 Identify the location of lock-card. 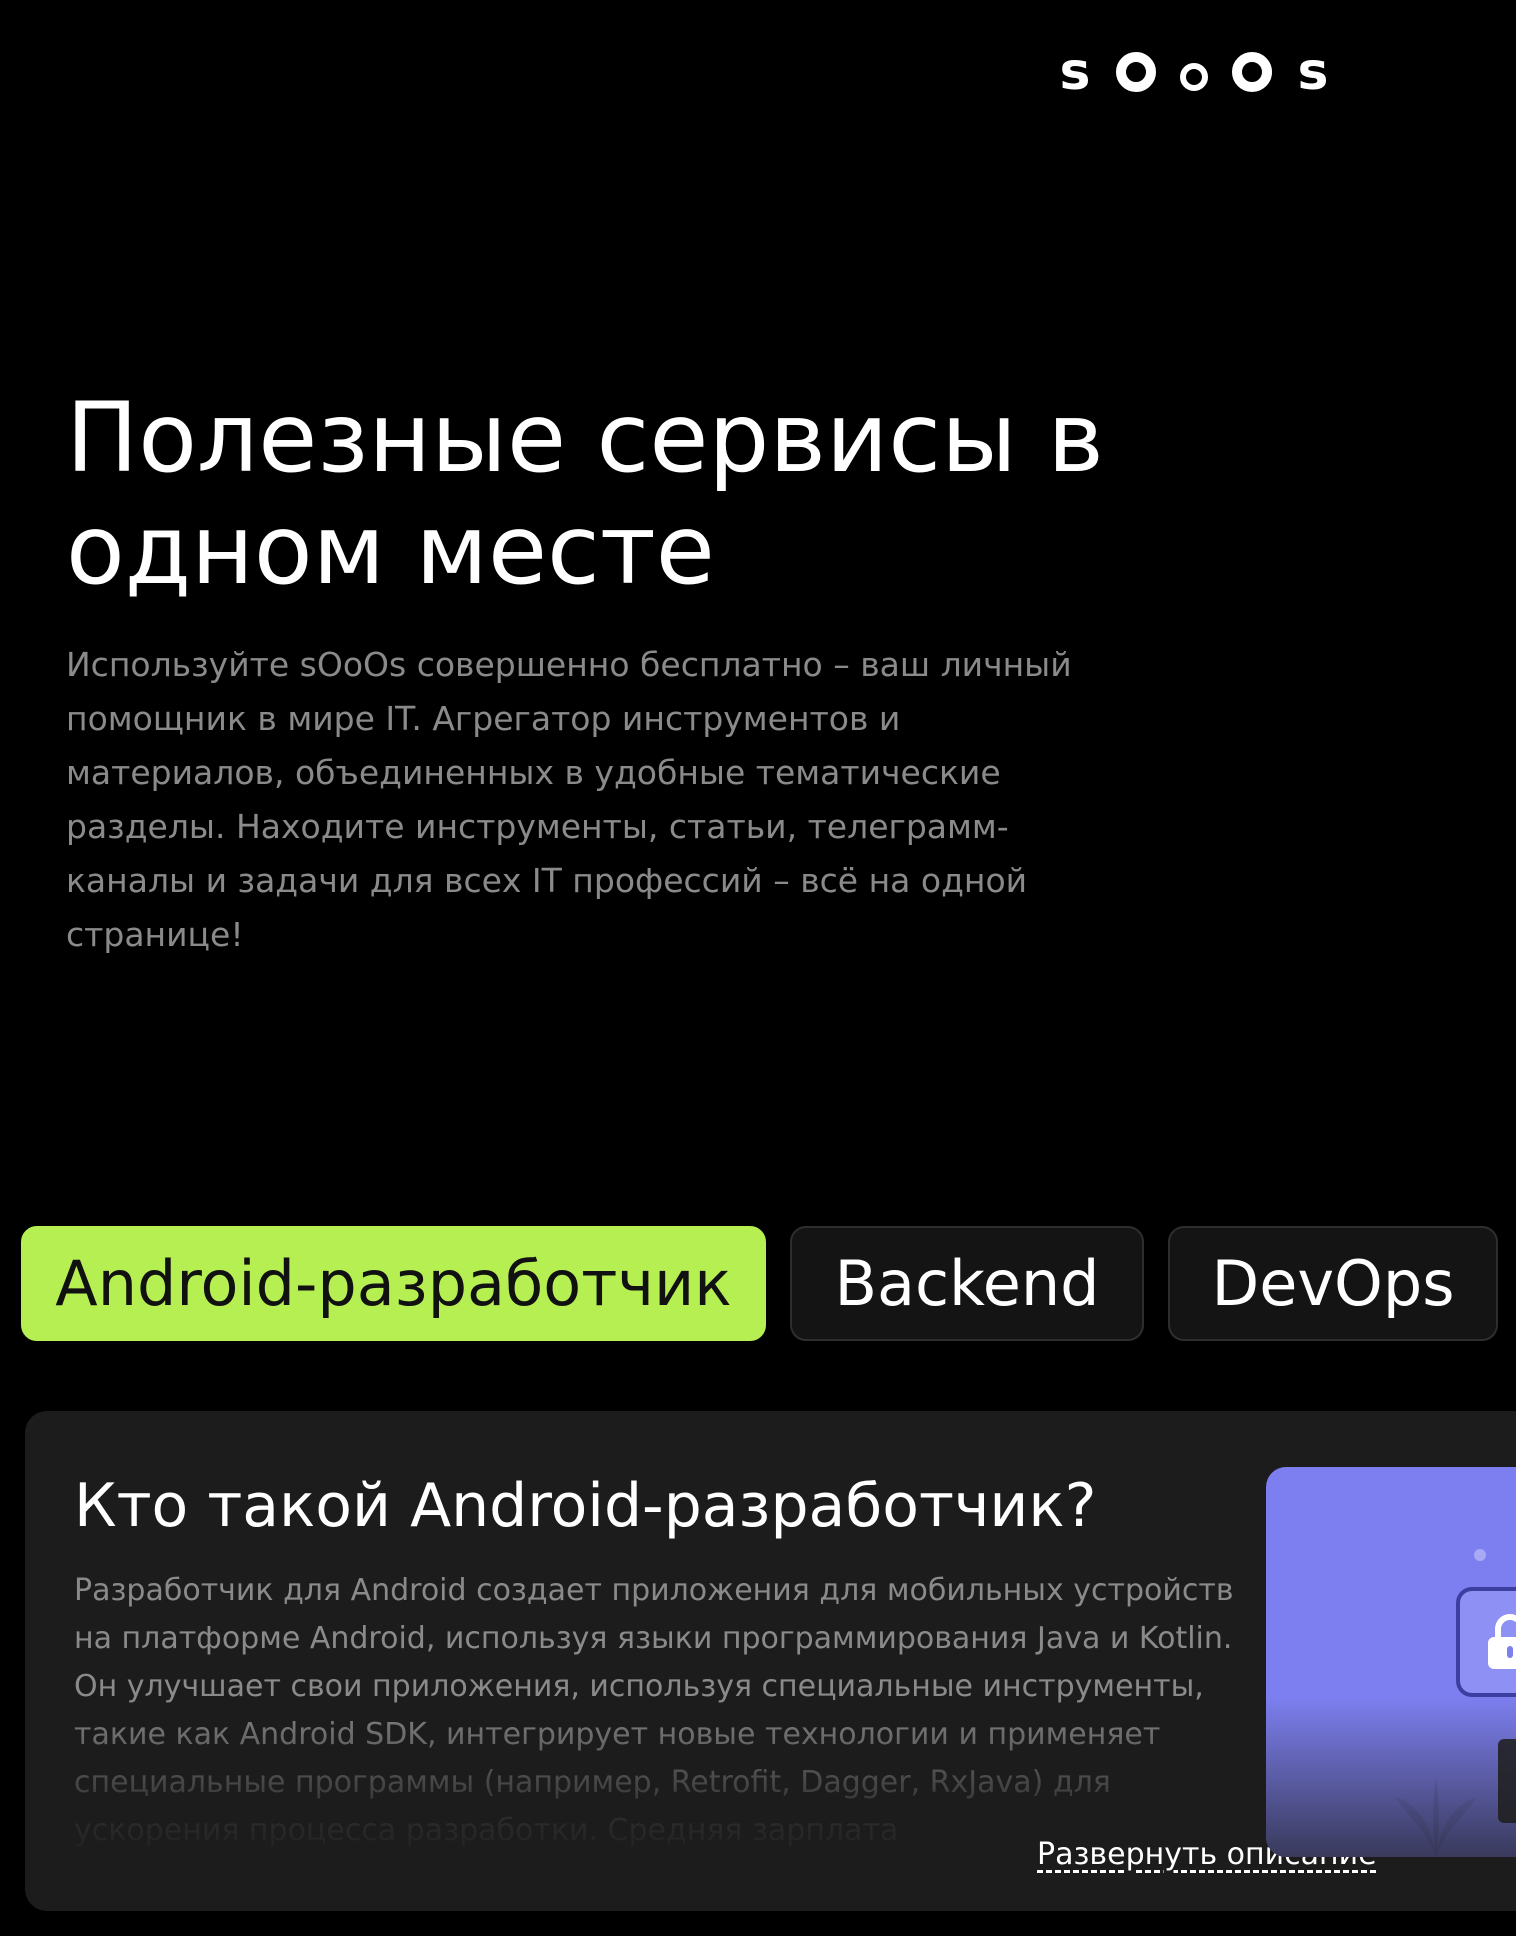
(1486, 1642).